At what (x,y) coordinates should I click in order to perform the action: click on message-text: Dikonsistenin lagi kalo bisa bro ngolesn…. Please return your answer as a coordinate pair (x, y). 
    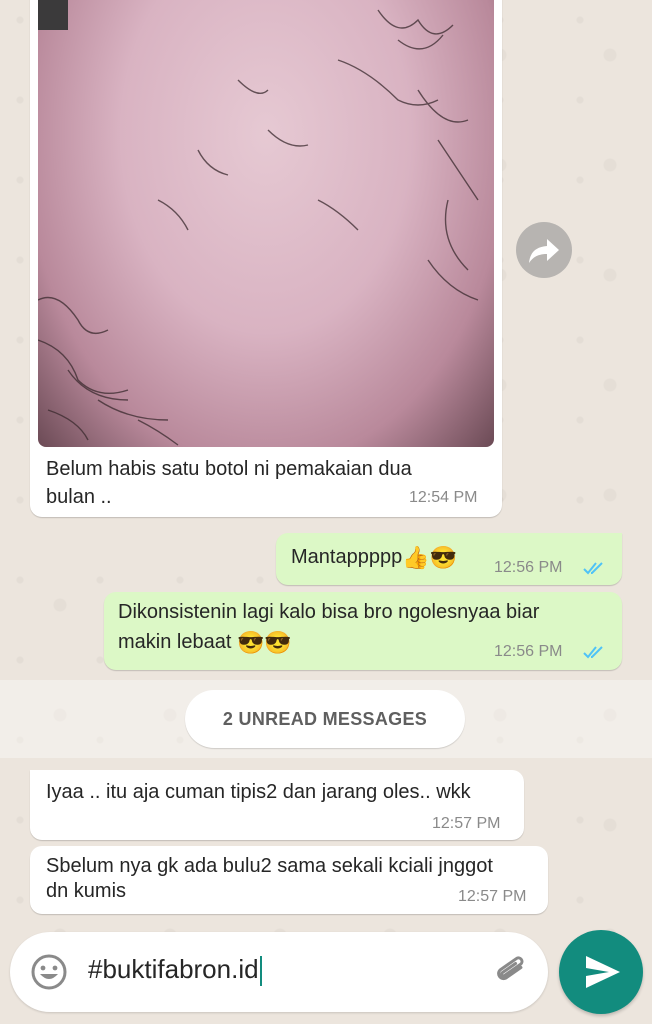
    Looking at the image, I should click on (329, 612).